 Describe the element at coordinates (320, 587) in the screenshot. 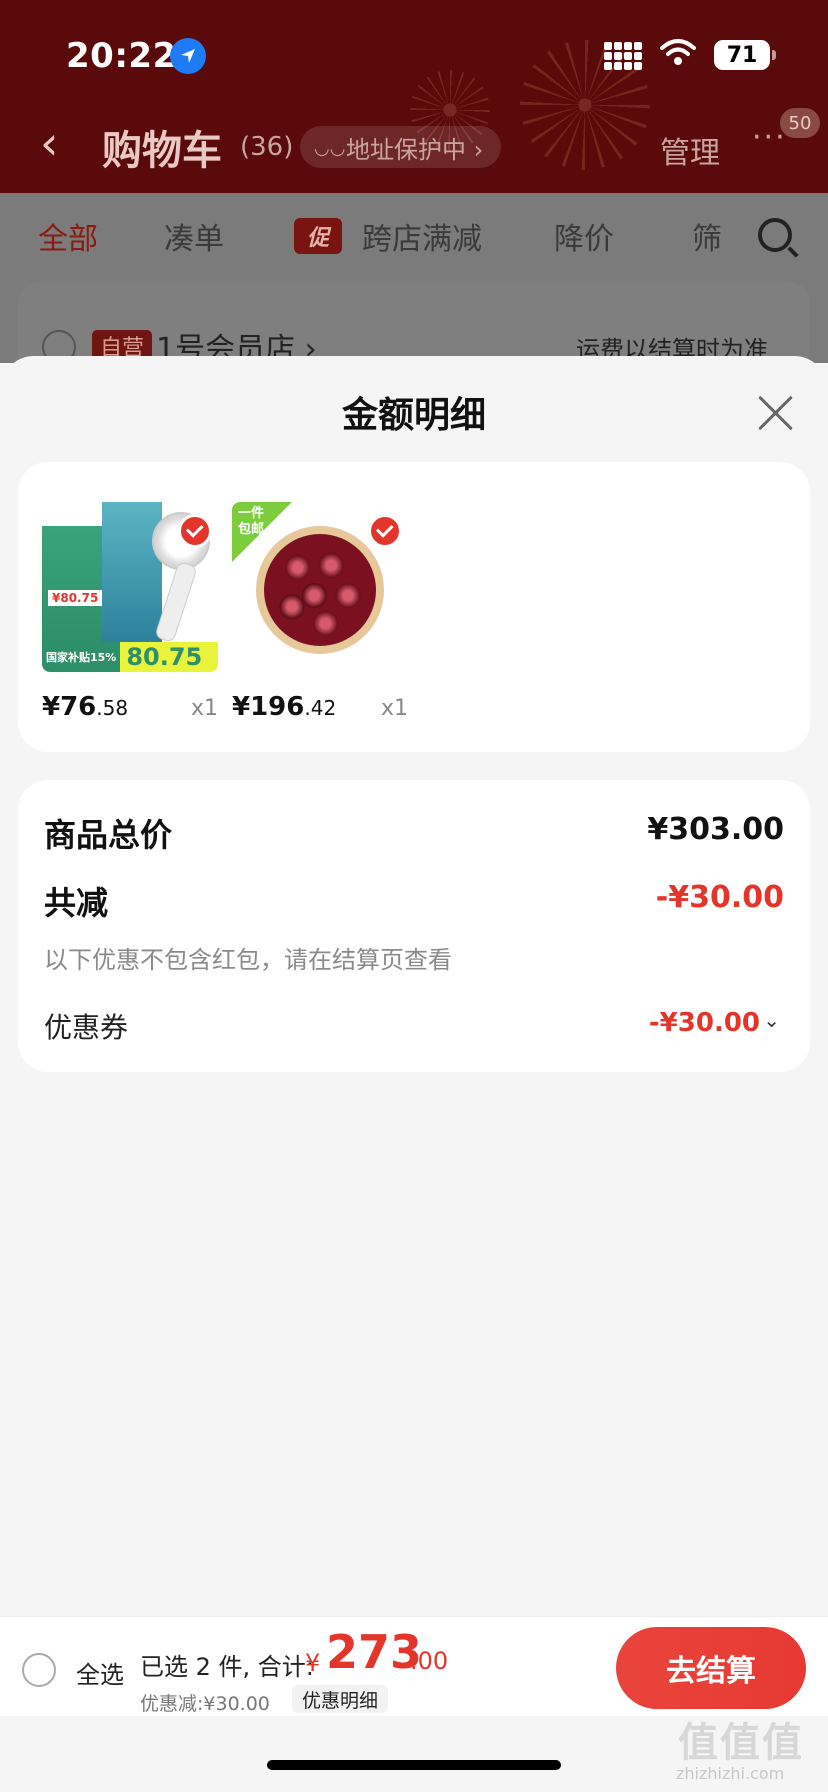

I see `product-thumbnail-cherries: 一件 包邮` at that location.